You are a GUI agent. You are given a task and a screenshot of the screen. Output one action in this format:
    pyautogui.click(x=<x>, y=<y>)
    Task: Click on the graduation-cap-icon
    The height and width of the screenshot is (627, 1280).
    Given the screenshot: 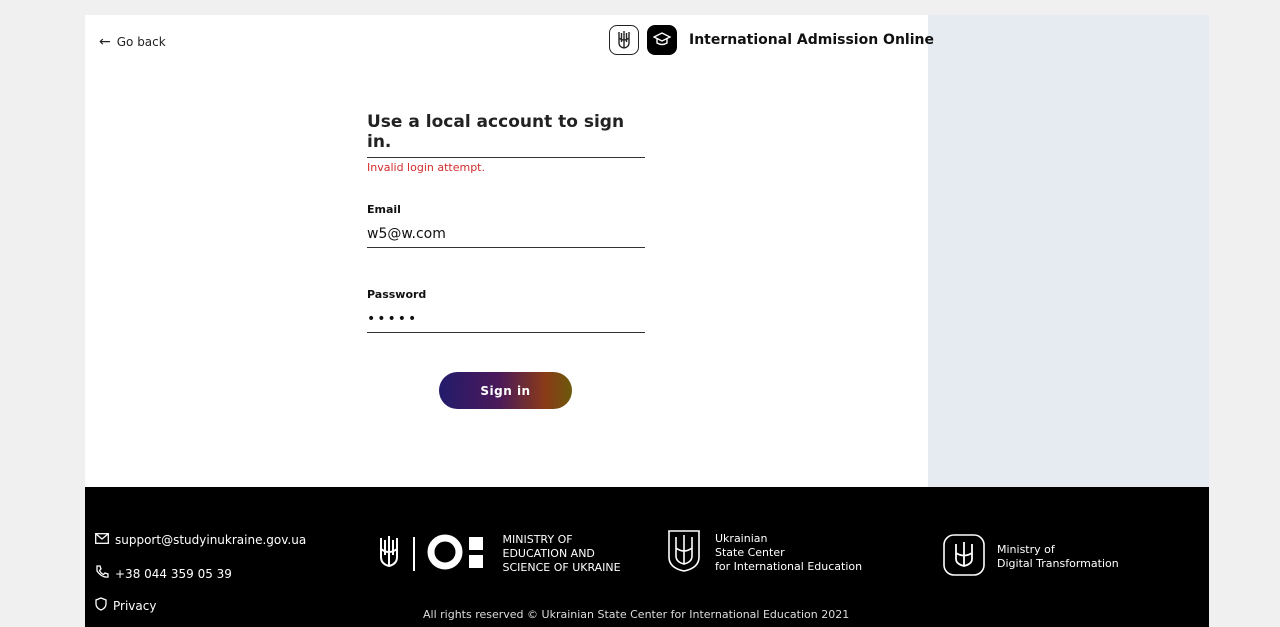 What is the action you would take?
    pyautogui.click(x=662, y=40)
    